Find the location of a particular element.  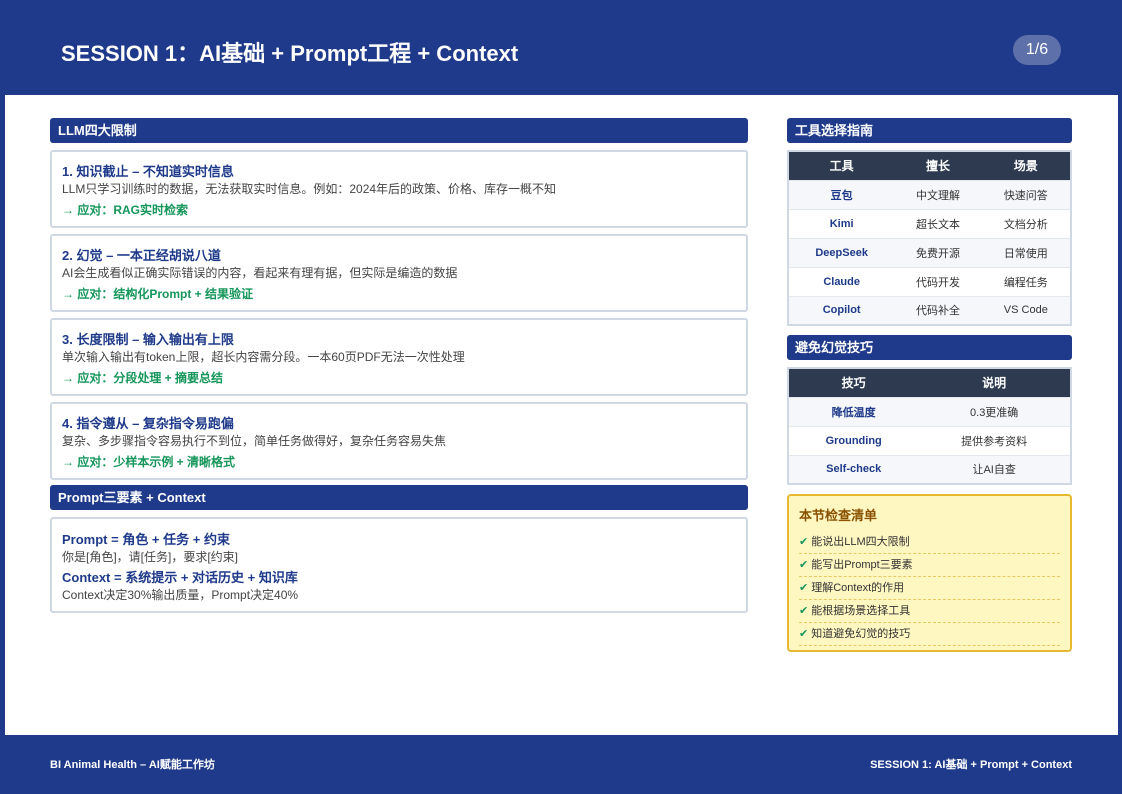

table-row: DeepSeek 免费开源 日常使用 is located at coordinates (929, 252).